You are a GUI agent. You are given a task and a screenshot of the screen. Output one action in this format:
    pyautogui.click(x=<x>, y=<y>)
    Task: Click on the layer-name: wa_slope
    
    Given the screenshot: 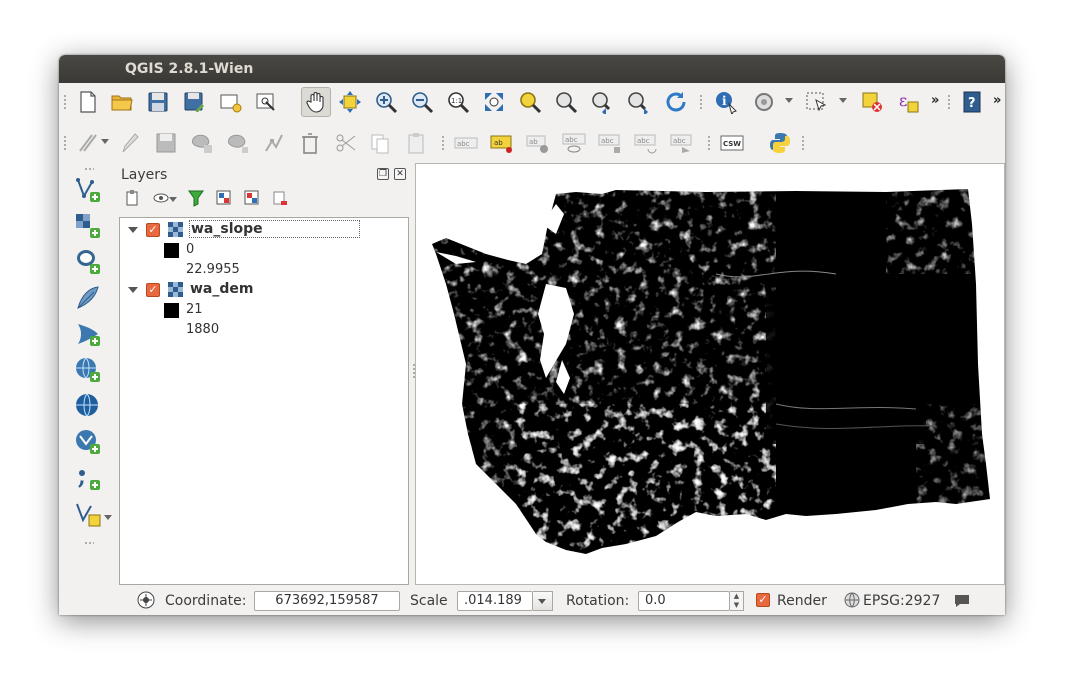 What is the action you would take?
    pyautogui.click(x=274, y=229)
    